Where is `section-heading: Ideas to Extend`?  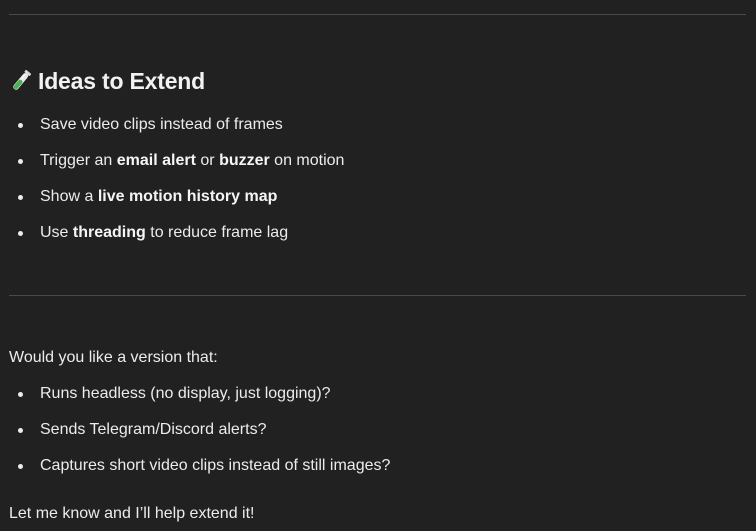
section-heading: Ideas to Extend is located at coordinates (107, 81).